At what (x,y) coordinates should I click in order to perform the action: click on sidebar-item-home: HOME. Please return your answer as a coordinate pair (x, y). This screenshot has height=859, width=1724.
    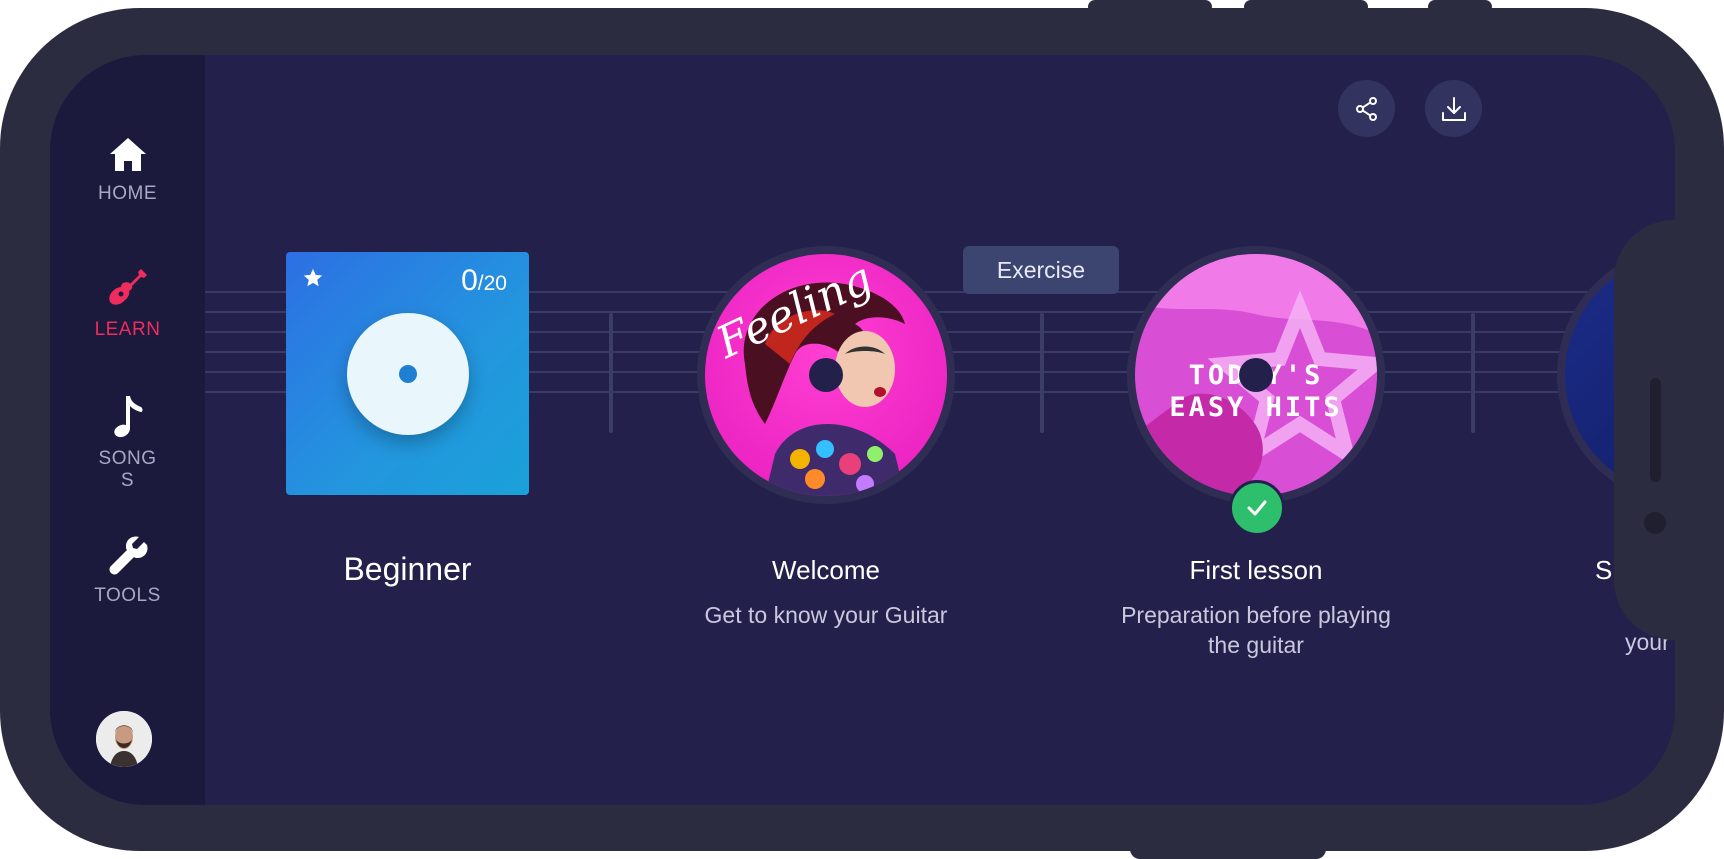
    Looking at the image, I should click on (127, 170).